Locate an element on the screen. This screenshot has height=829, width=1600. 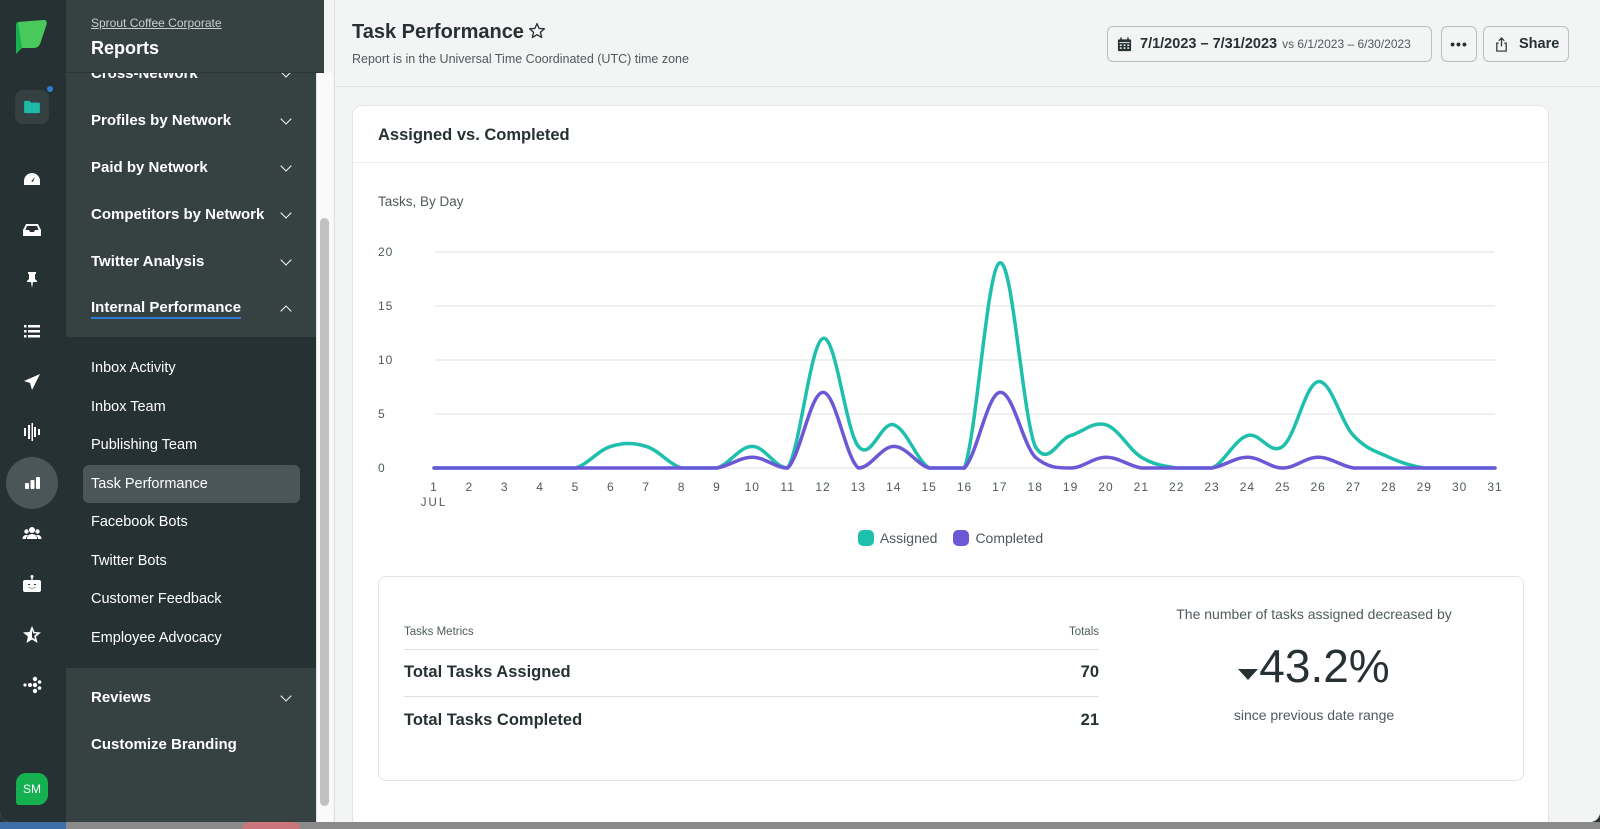
legend-item-assigned: Assigned is located at coordinates (897, 538).